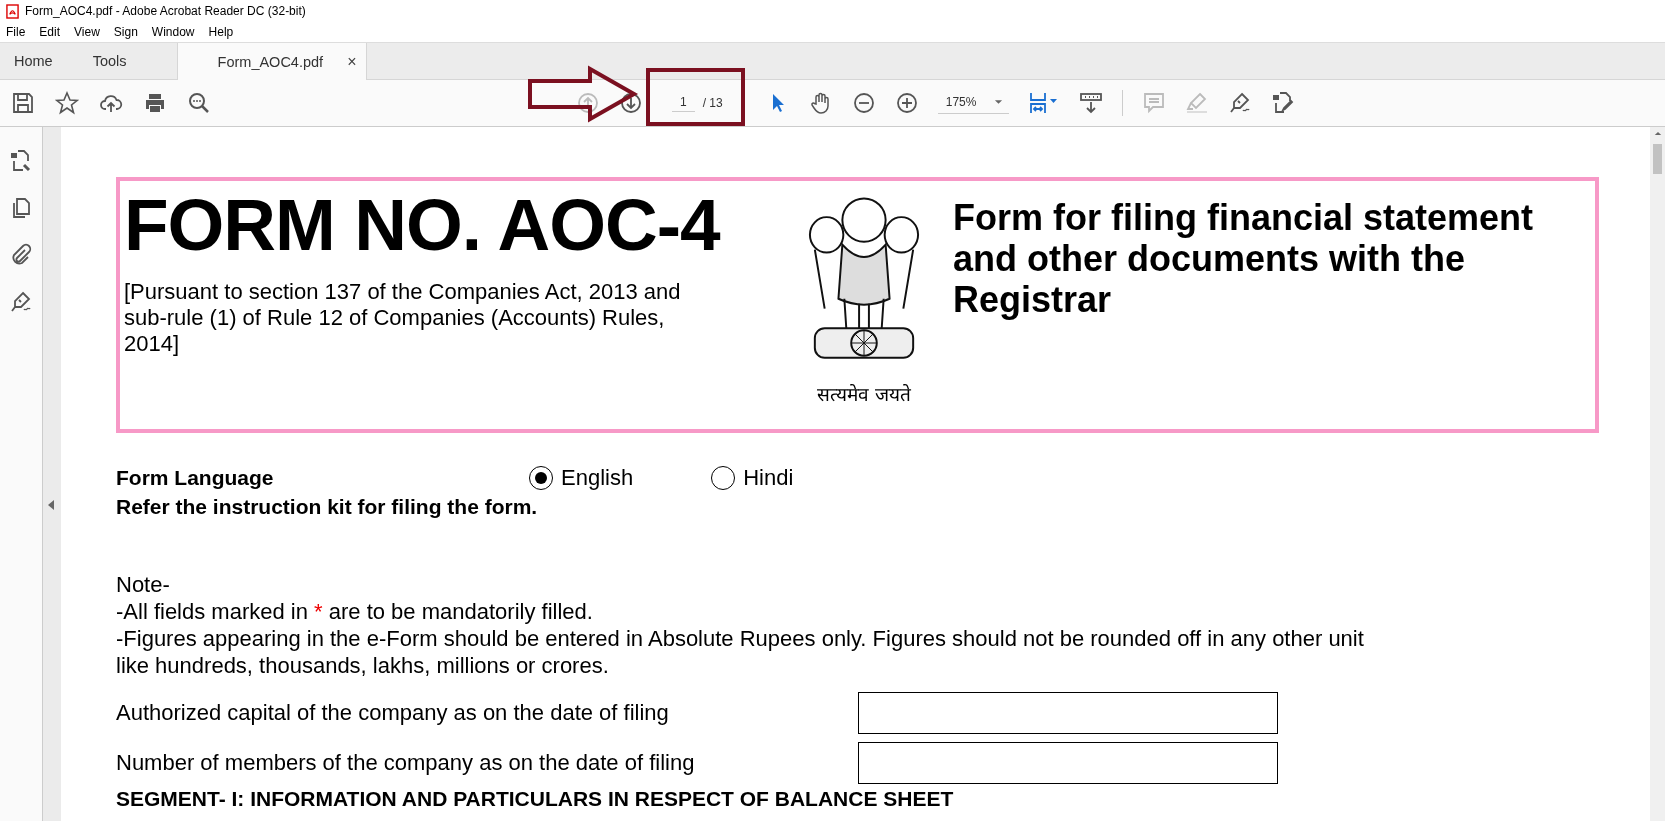 The image size is (1665, 821). Describe the element at coordinates (406, 763) in the screenshot. I see `field-label: Number of members of the company as on the date of filing` at that location.